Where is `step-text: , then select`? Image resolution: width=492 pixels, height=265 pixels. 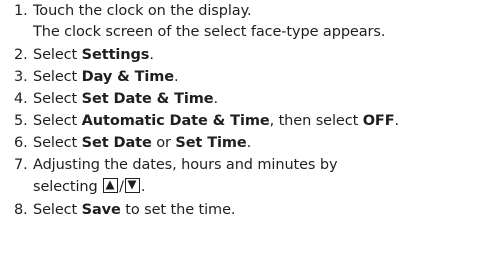 step-text: , then select is located at coordinates (316, 121).